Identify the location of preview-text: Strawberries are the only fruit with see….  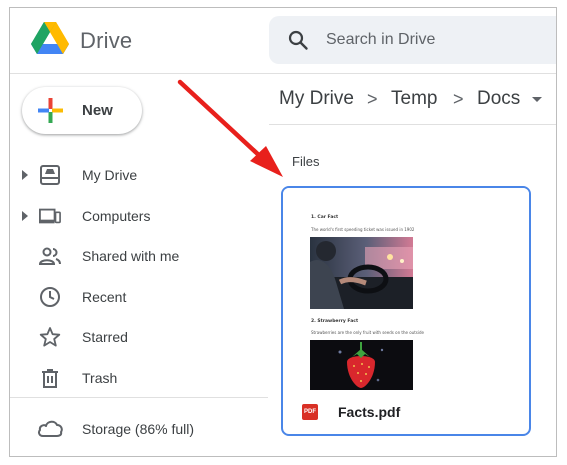
(367, 332).